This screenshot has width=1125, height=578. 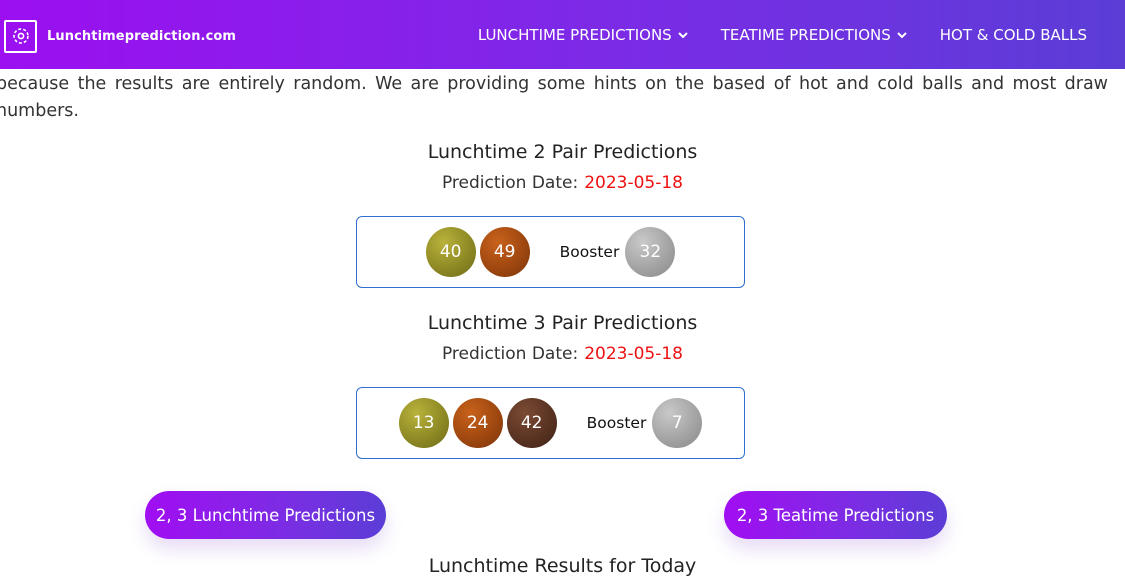 I want to click on nav-item-hot-cold-balls: HOT & COLD BALLS, so click(x=1013, y=35).